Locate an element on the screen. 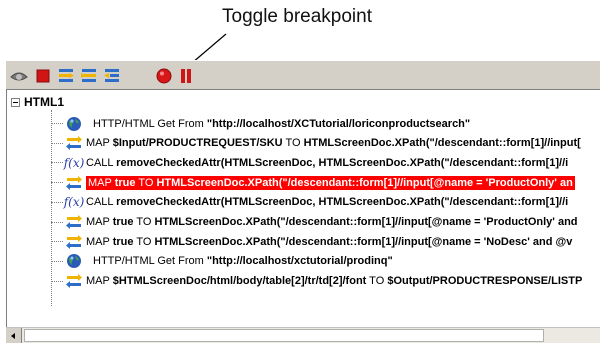  toggle-breakpoint-callout: Toggle breakpoint is located at coordinates (297, 16).